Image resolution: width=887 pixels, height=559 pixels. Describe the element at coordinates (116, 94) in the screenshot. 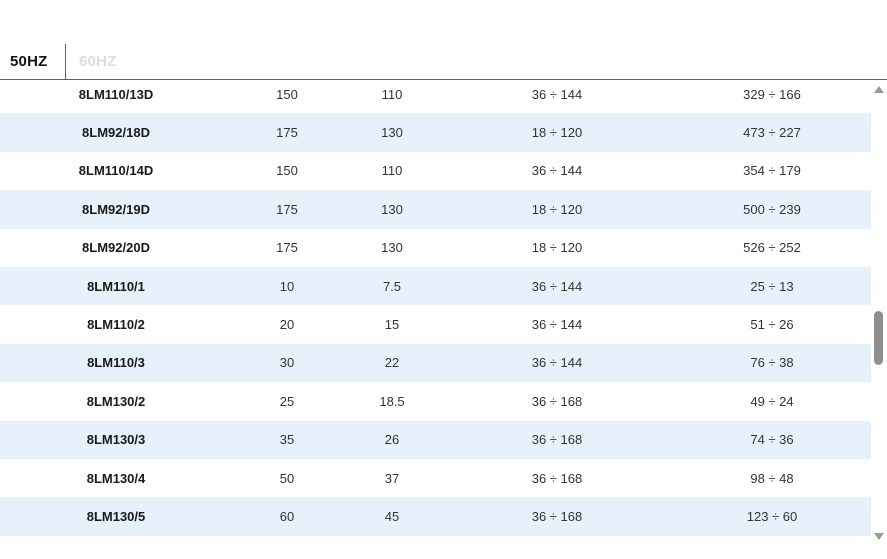

I see `model-cell: 8LM110/13D` at that location.